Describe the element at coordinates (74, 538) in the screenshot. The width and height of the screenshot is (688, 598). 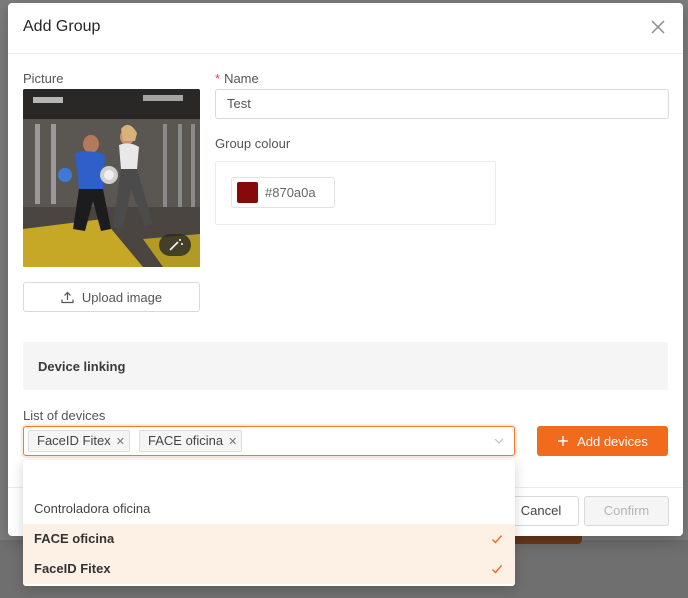
I see `option-label: FACE oficina` at that location.